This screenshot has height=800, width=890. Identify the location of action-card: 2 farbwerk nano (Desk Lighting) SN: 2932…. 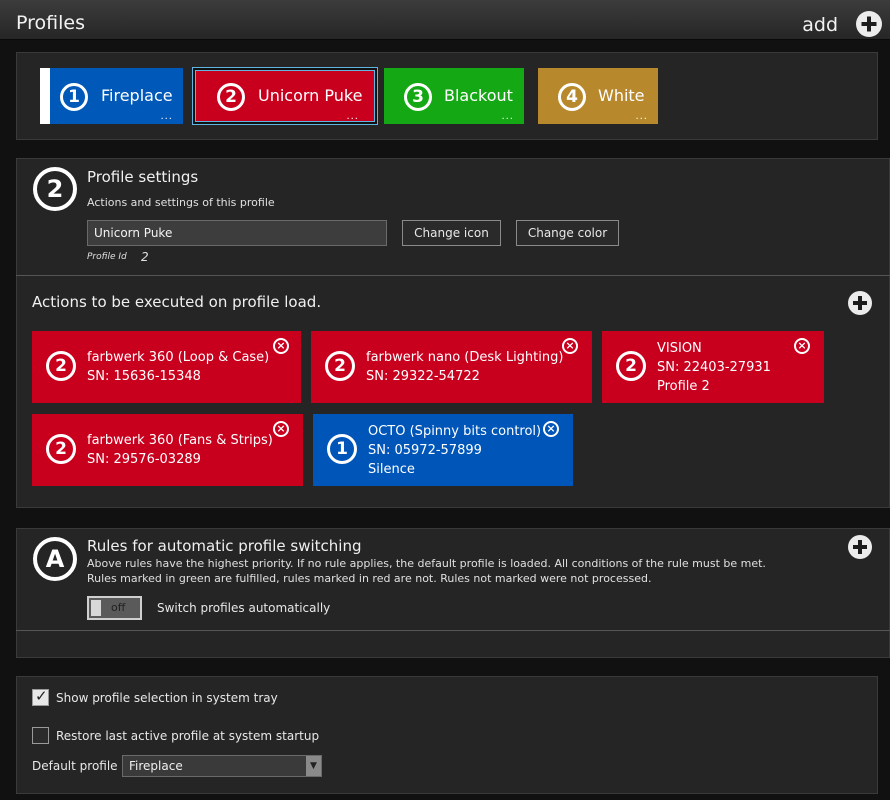
(451, 367).